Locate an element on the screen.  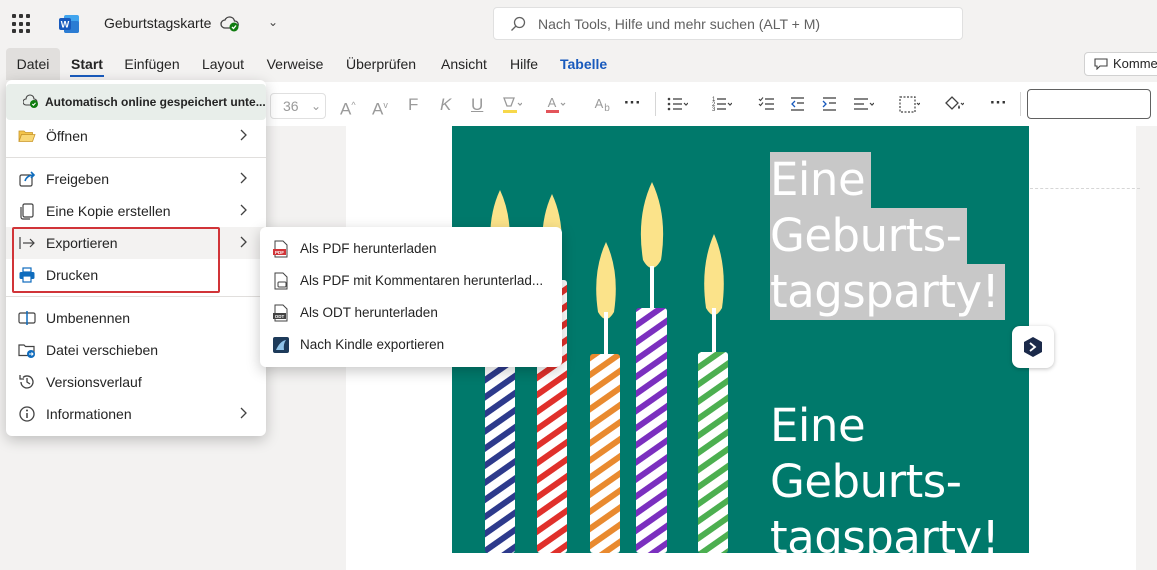
tab-ueberpruefen: Überprüfen is located at coordinates (381, 64).